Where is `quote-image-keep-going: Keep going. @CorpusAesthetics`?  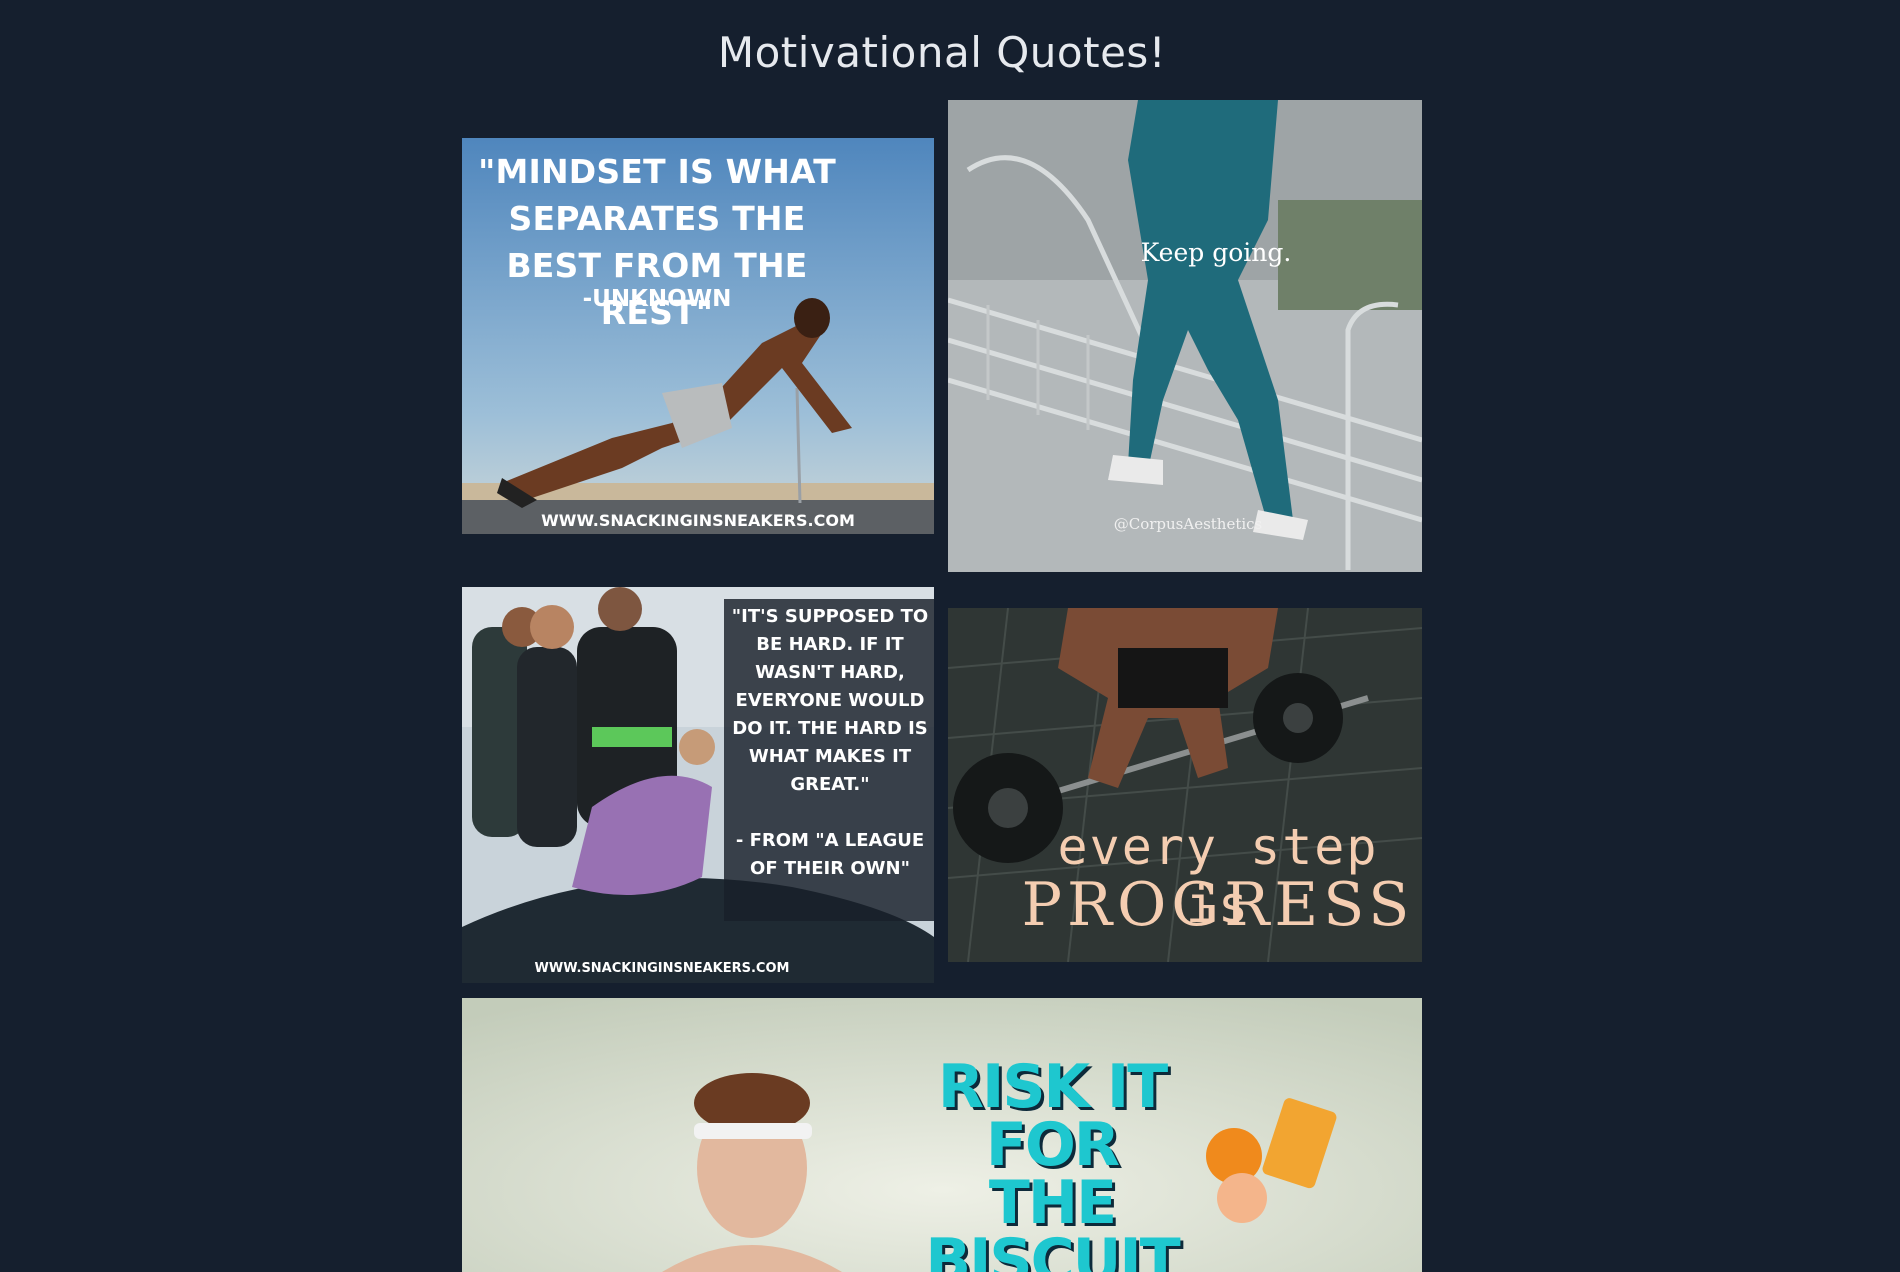 quote-image-keep-going: Keep going. @CorpusAesthetics is located at coordinates (1185, 336).